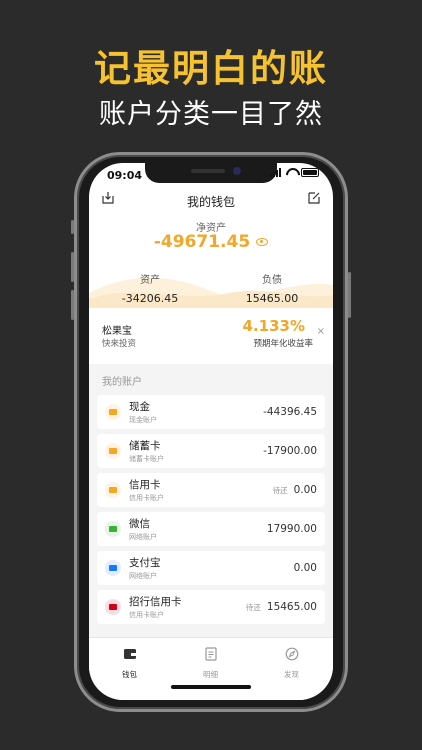 This screenshot has width=422, height=750. What do you see at coordinates (211, 529) in the screenshot?
I see `account-row: 微信网络账户 17990.00` at bounding box center [211, 529].